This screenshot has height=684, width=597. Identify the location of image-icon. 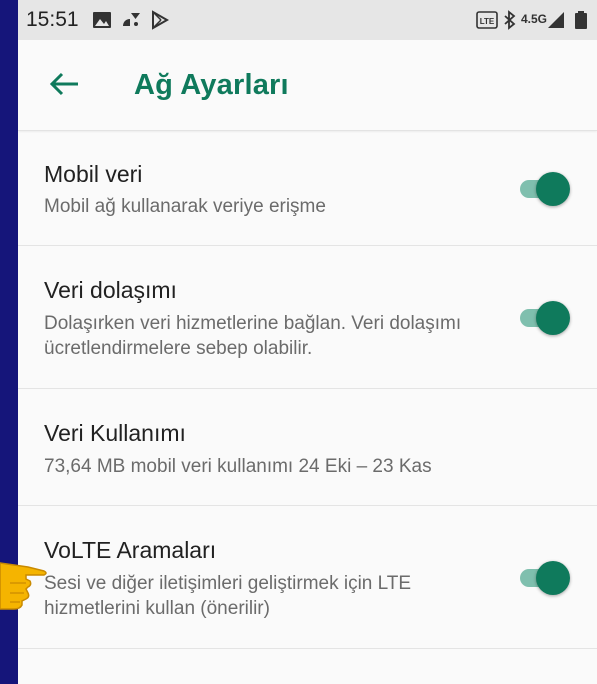
(102, 20).